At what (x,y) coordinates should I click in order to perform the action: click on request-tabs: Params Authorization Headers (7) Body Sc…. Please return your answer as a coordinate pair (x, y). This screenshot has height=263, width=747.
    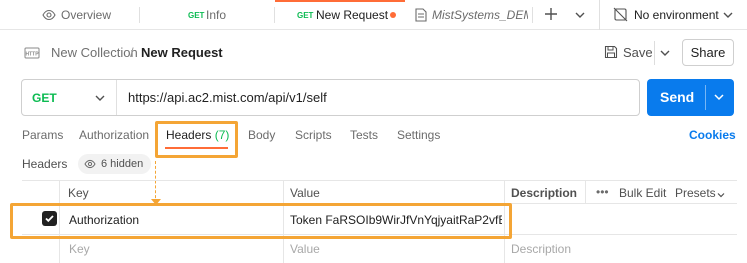
    Looking at the image, I should click on (373, 140).